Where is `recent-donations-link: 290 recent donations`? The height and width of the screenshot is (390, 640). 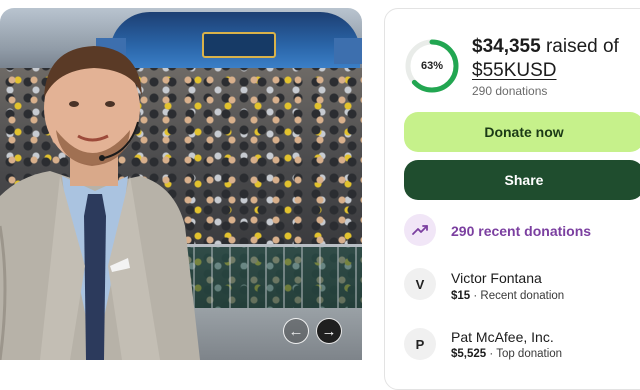 recent-donations-link: 290 recent donations is located at coordinates (521, 231).